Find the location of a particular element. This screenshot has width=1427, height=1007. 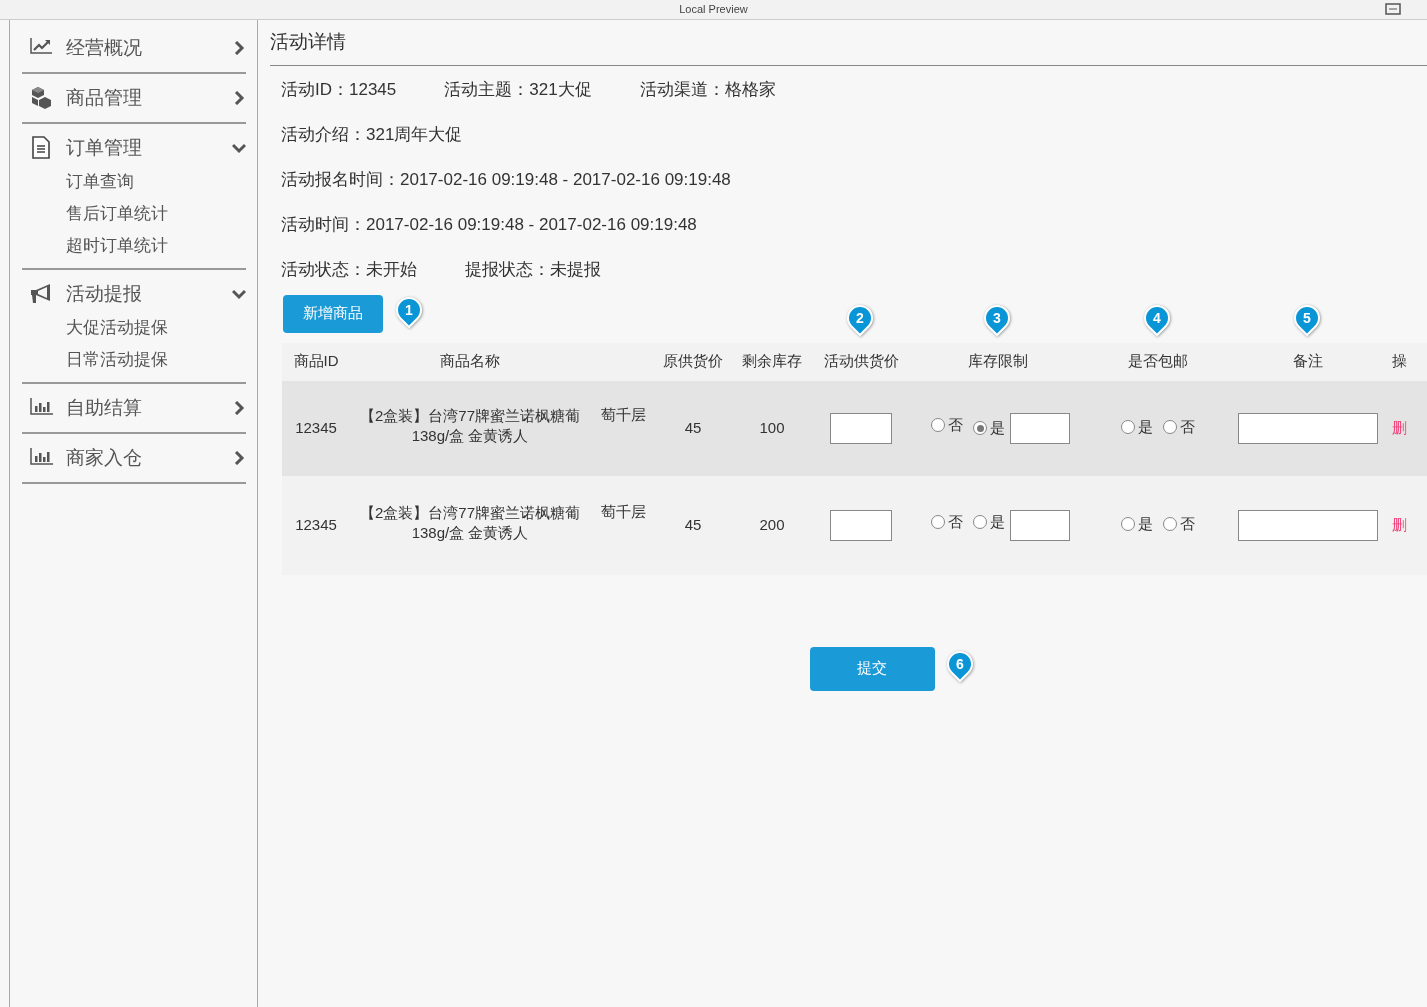

window-icon is located at coordinates (1393, 9).